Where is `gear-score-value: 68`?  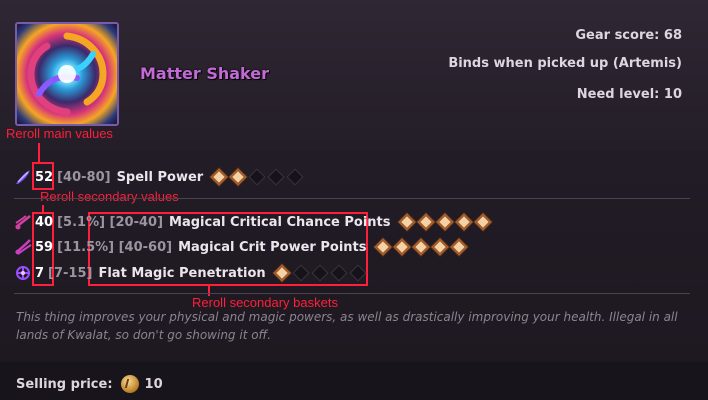
gear-score-value: 68 is located at coordinates (672, 35).